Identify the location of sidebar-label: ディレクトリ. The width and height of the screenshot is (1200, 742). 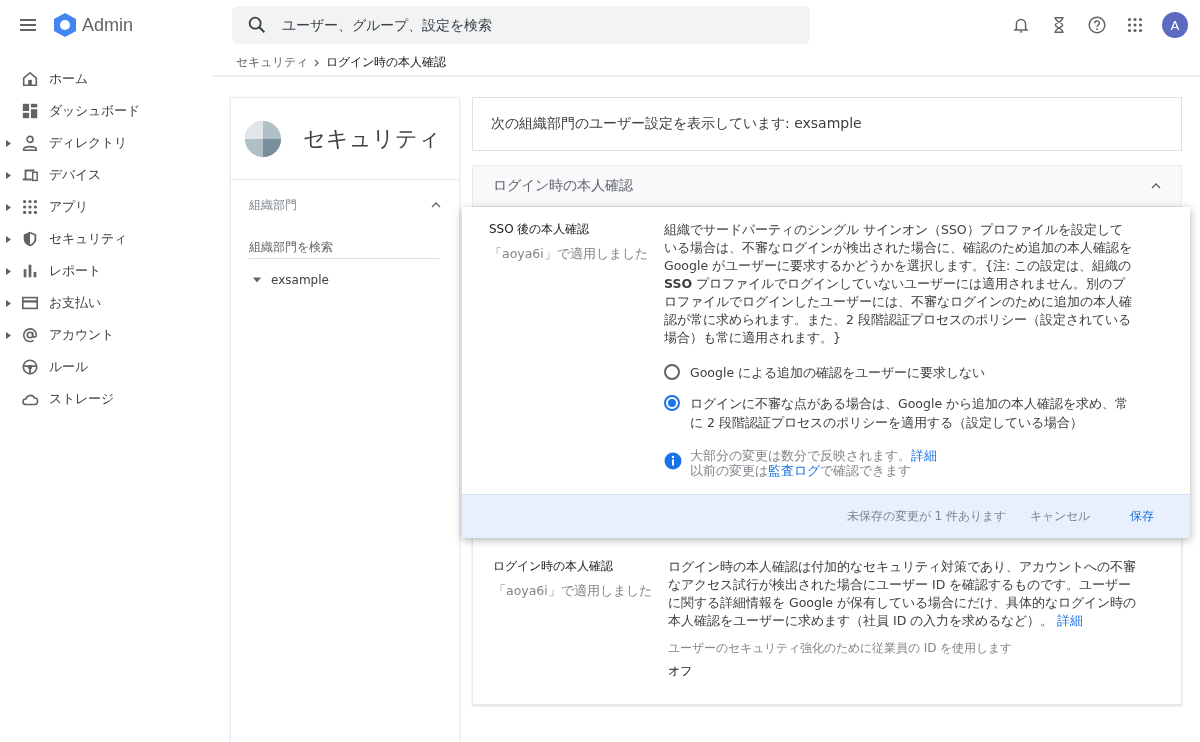
(88, 143).